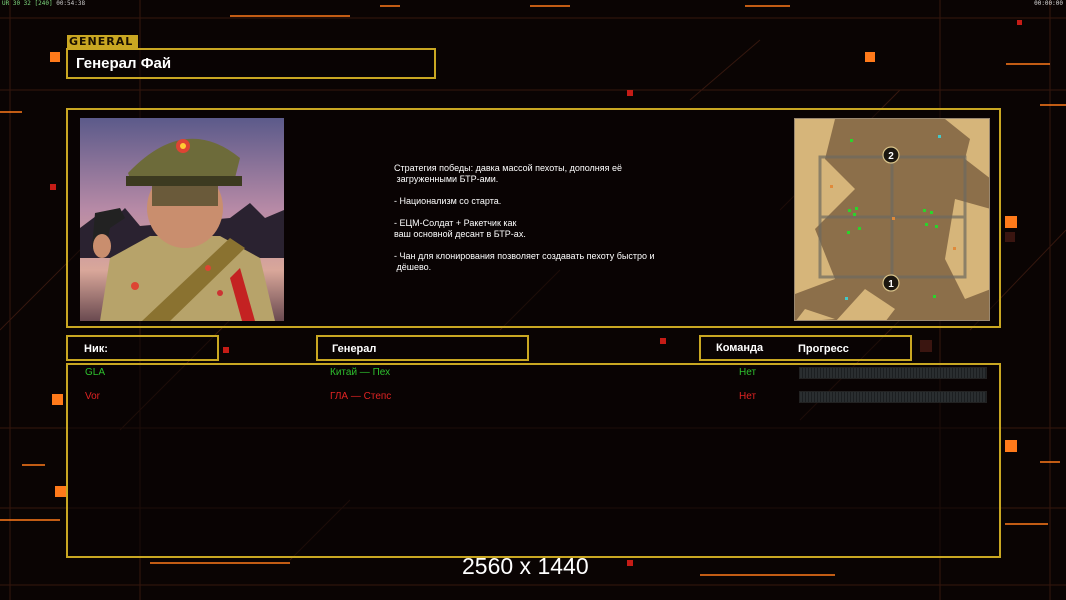 This screenshot has height=600, width=1066. What do you see at coordinates (142, 348) in the screenshot?
I see `header-nick: Ник:` at bounding box center [142, 348].